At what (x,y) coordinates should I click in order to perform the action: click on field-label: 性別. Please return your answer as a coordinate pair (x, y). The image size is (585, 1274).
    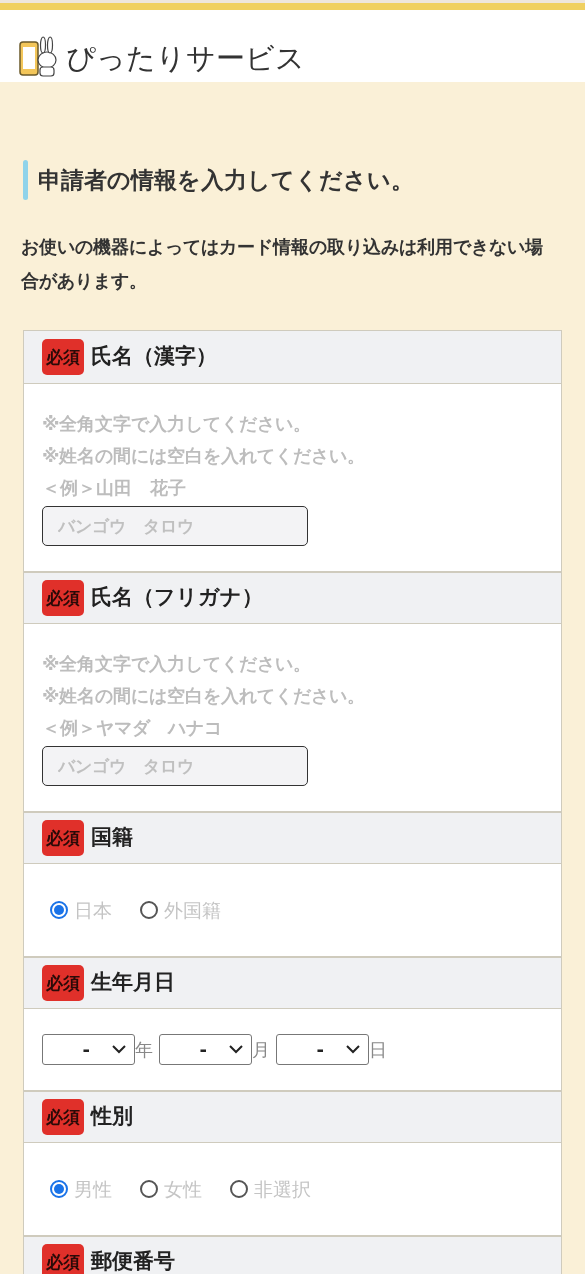
    Looking at the image, I should click on (112, 1117).